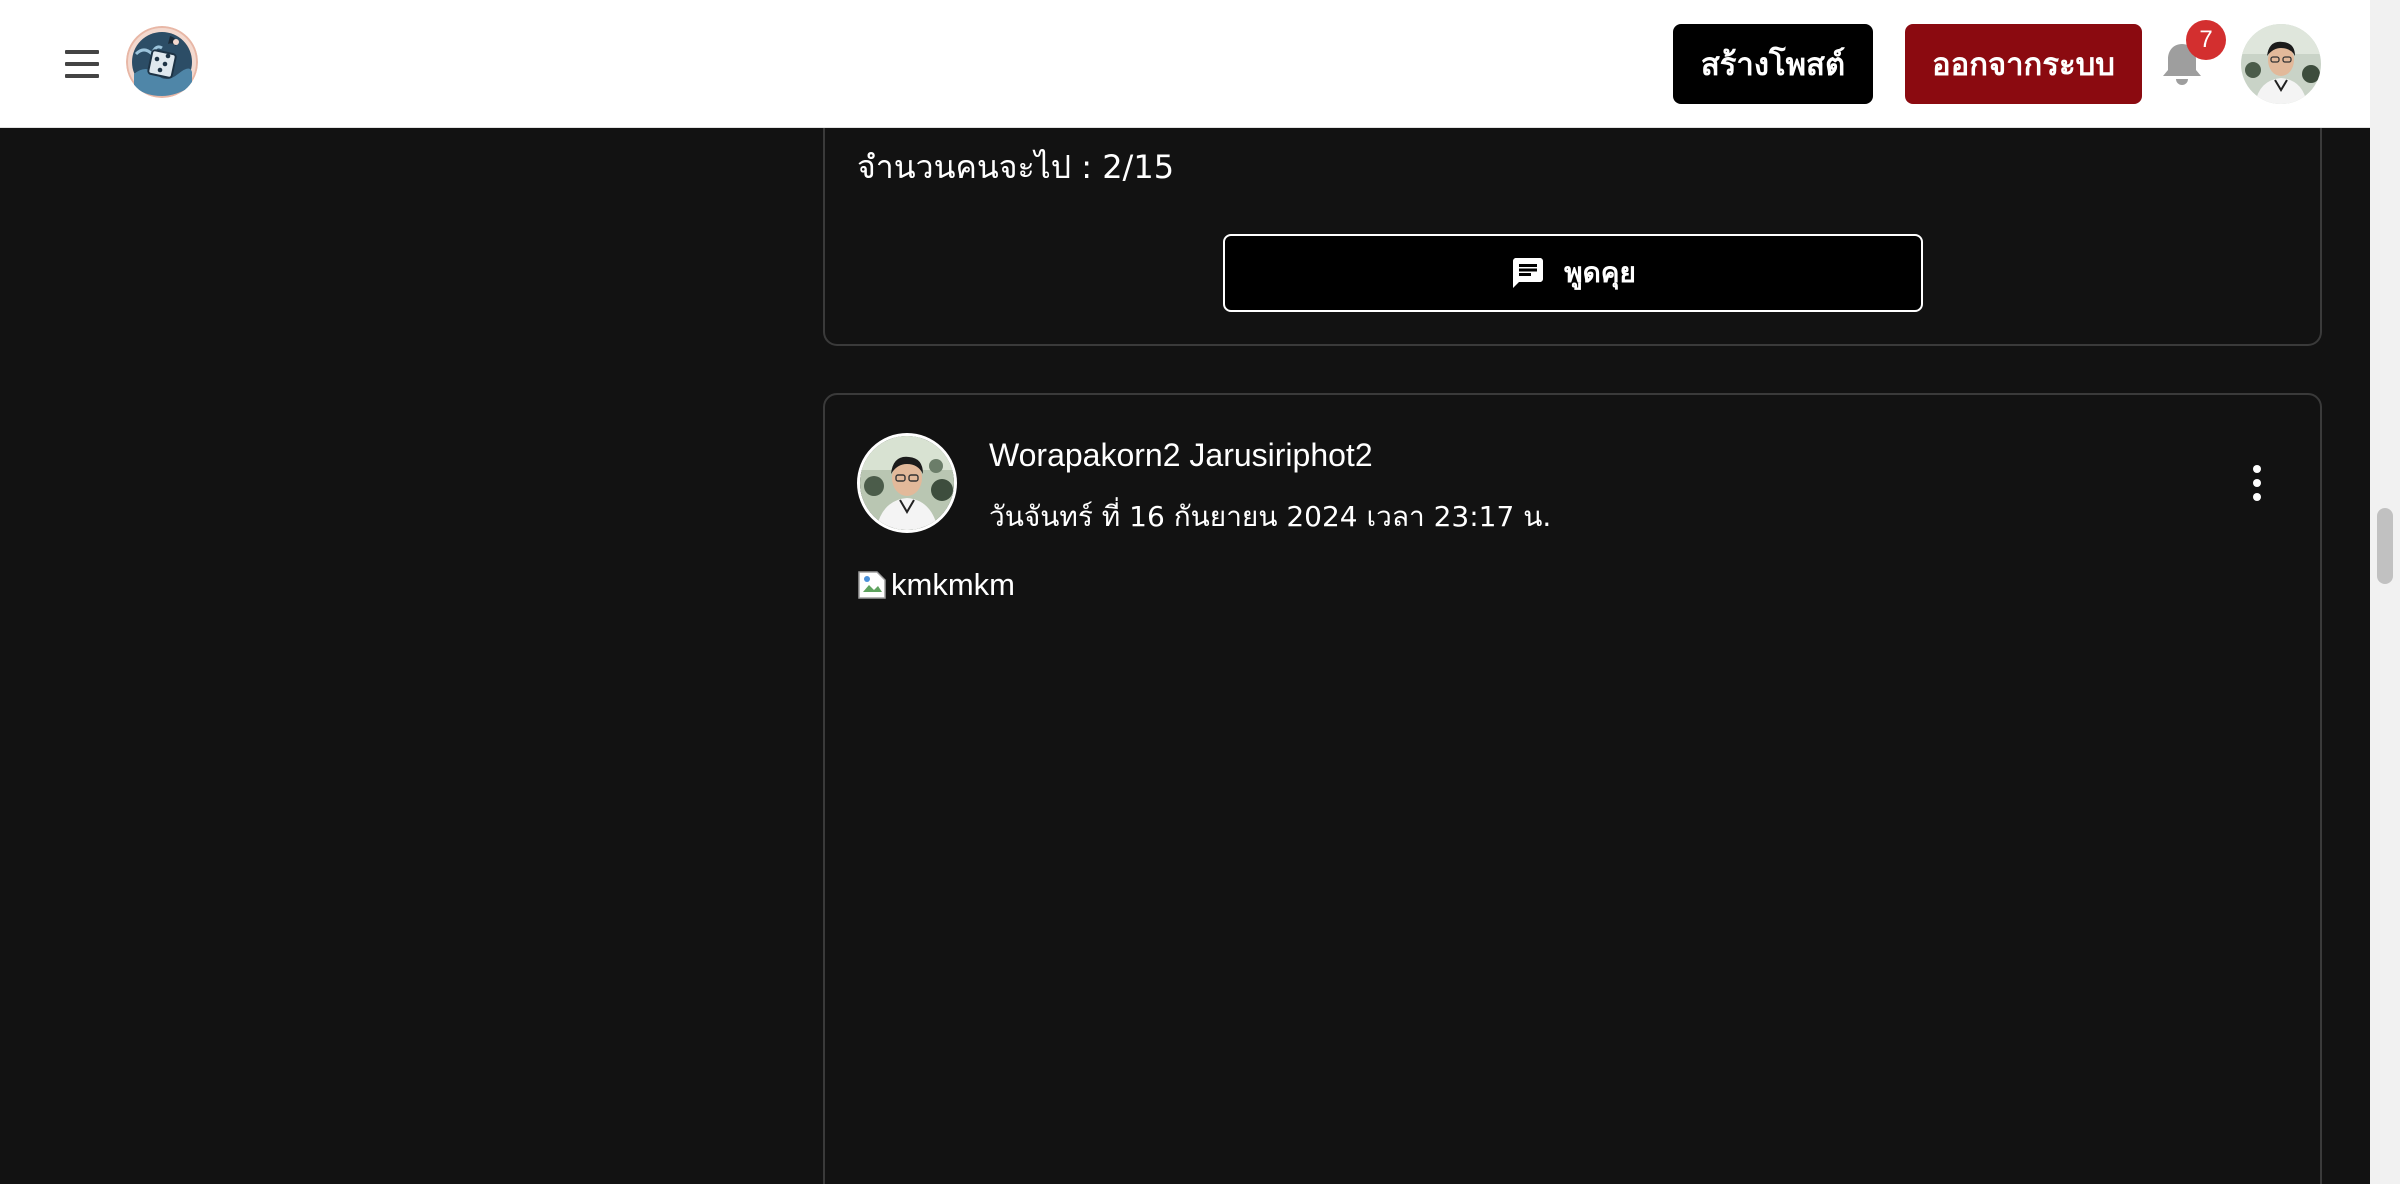  What do you see at coordinates (2023, 64) in the screenshot?
I see `logout-button: ออกจากระบบ` at bounding box center [2023, 64].